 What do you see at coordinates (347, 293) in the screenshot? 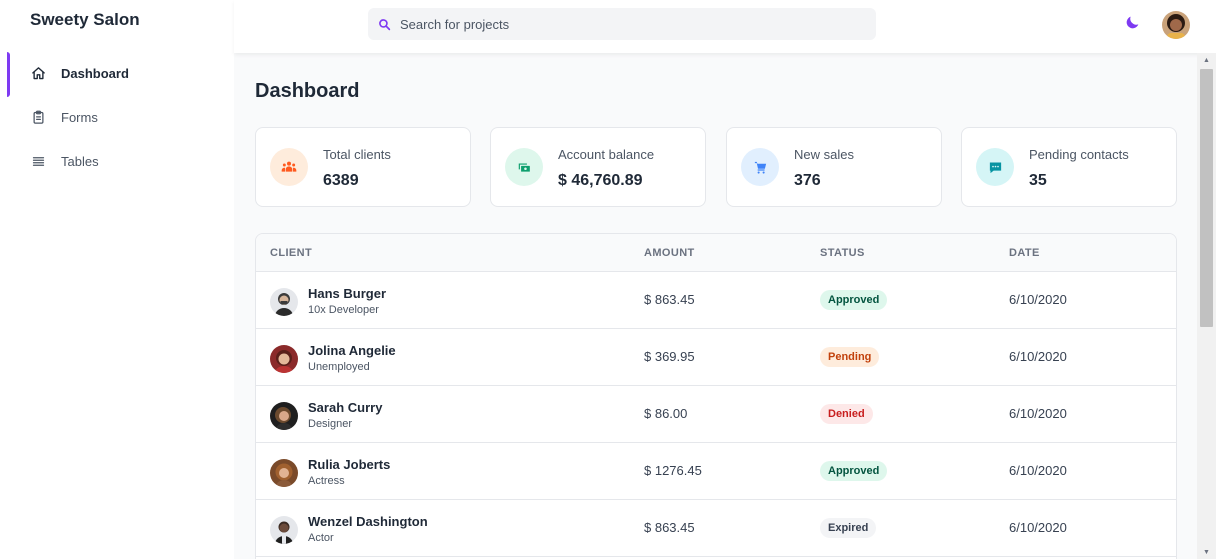
I see `client-name: Hans Burger` at bounding box center [347, 293].